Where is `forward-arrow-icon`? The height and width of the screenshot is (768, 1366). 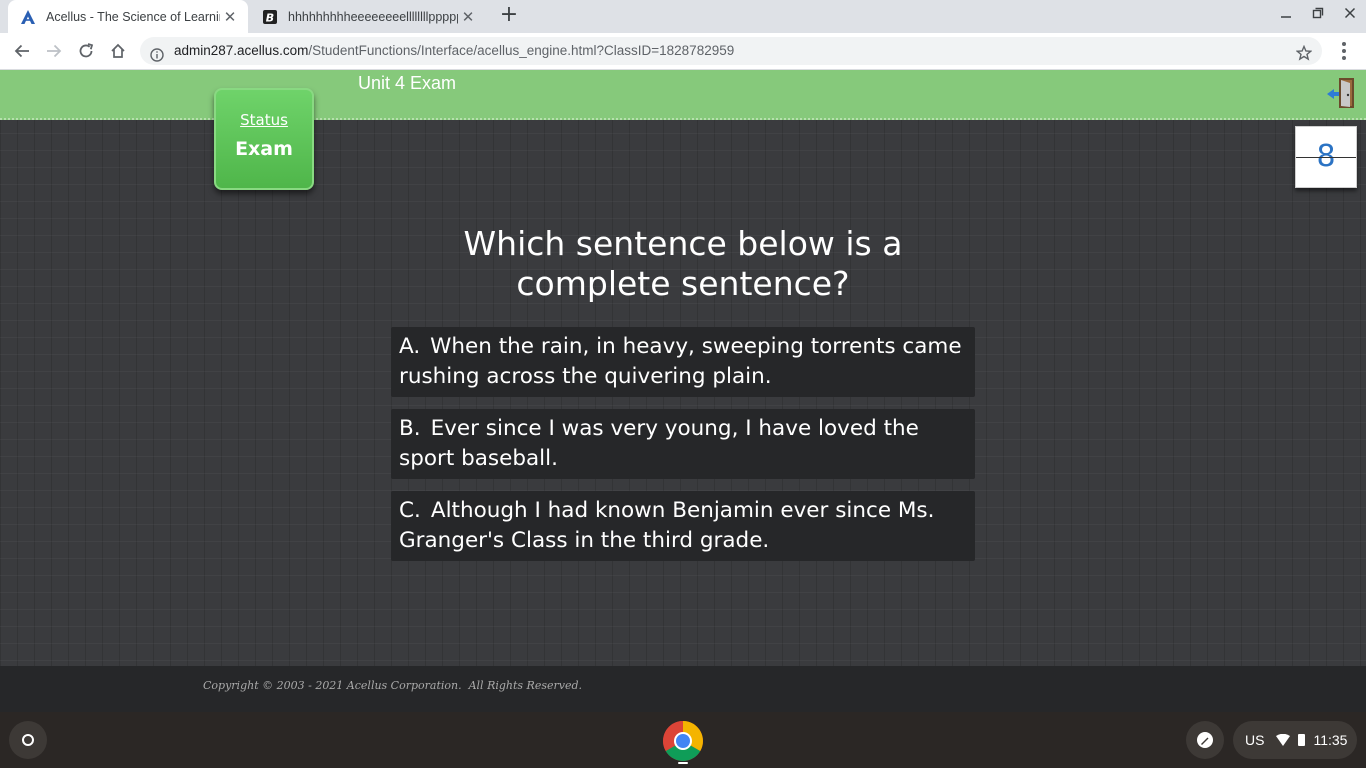 forward-arrow-icon is located at coordinates (54, 51).